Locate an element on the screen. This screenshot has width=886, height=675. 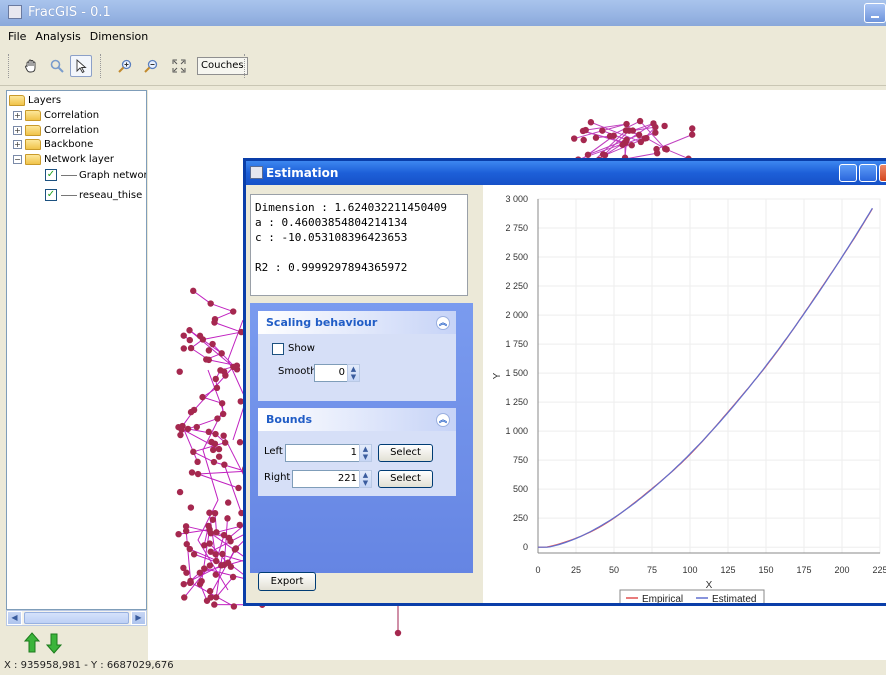
scroll-left-icon: ◀ is located at coordinates (14, 618).